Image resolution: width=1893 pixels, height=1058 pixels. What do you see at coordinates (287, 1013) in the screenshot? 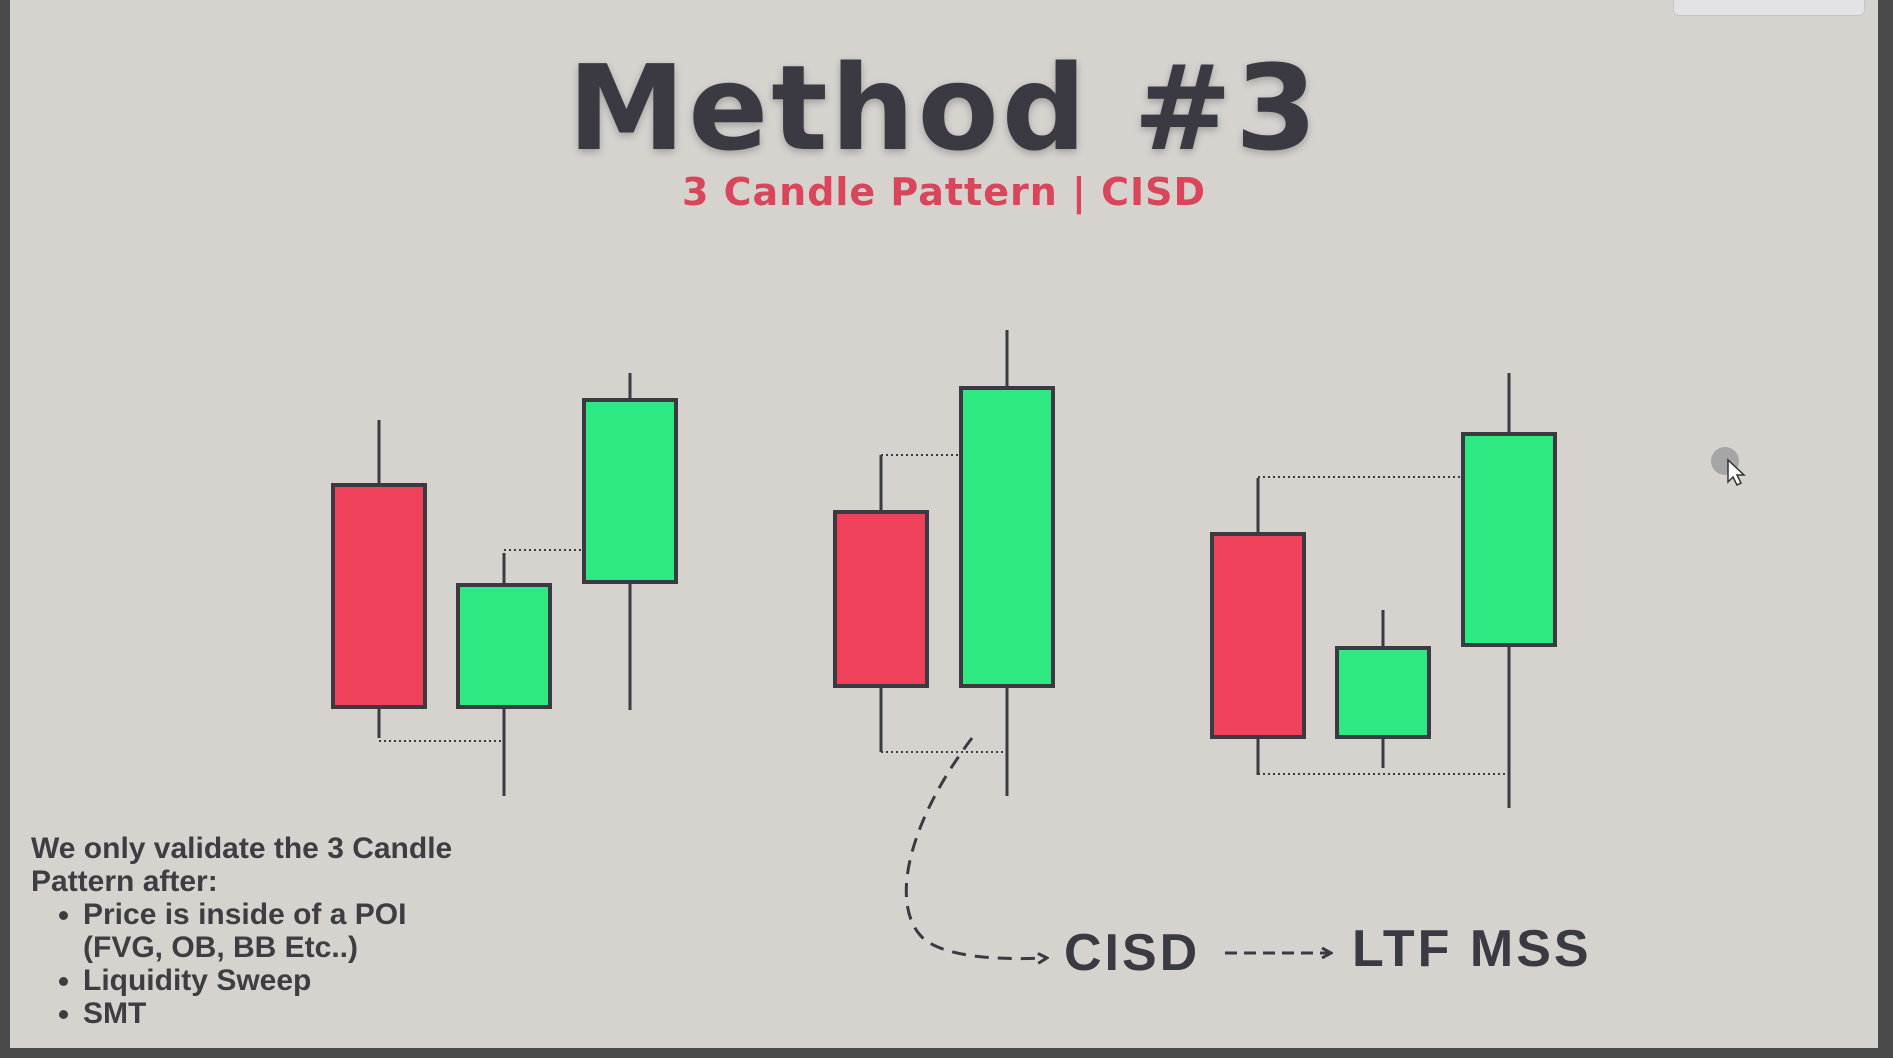
I see `condition-item: SMT` at bounding box center [287, 1013].